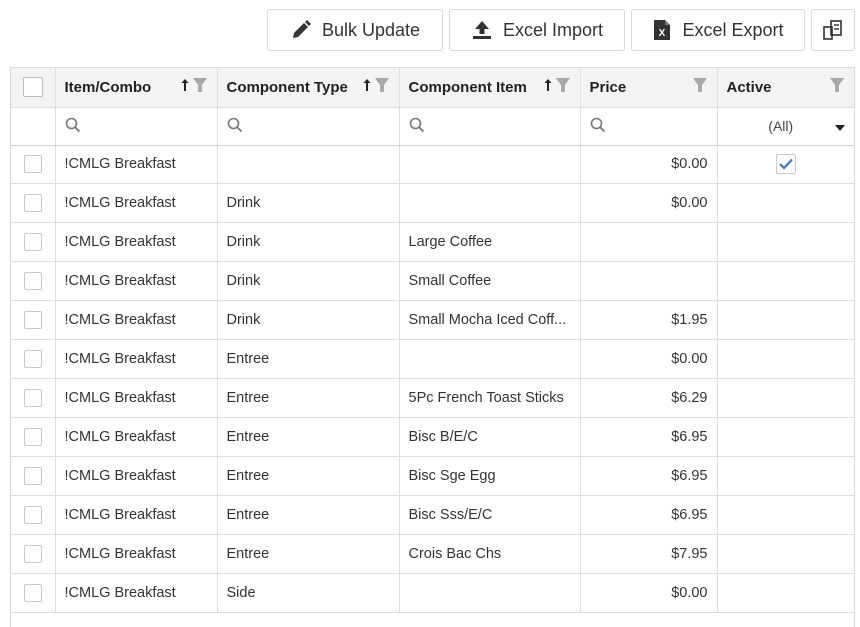  What do you see at coordinates (649, 476) in the screenshot?
I see `cell-price: $6.95` at bounding box center [649, 476].